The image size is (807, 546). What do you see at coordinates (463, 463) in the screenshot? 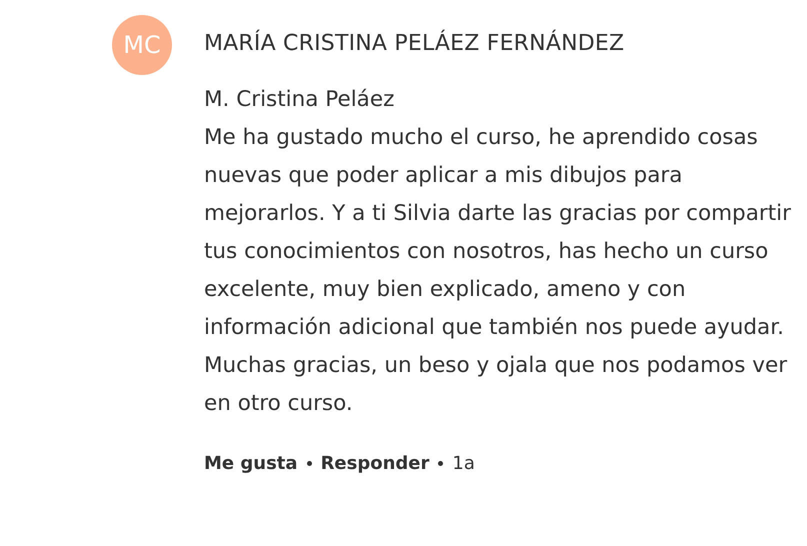
I see `timestamp: 1a` at bounding box center [463, 463].